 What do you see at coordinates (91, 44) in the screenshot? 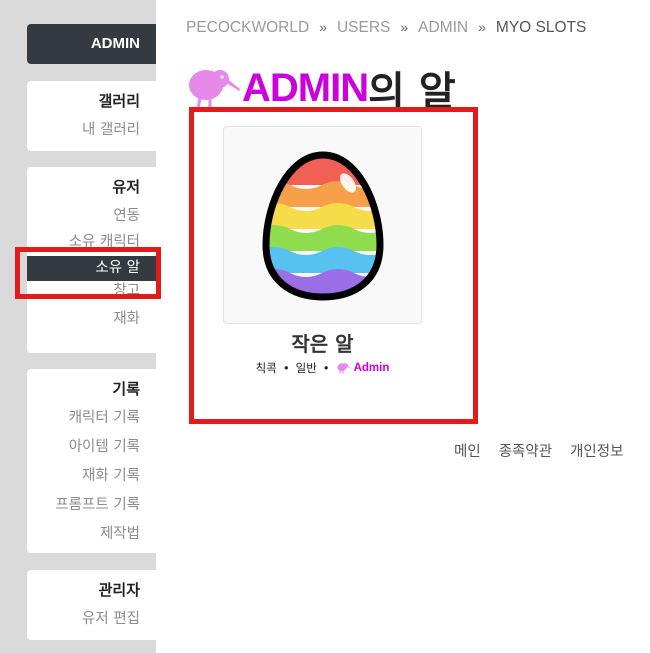
I see `sidebar-admin-header: ADMIN` at bounding box center [91, 44].